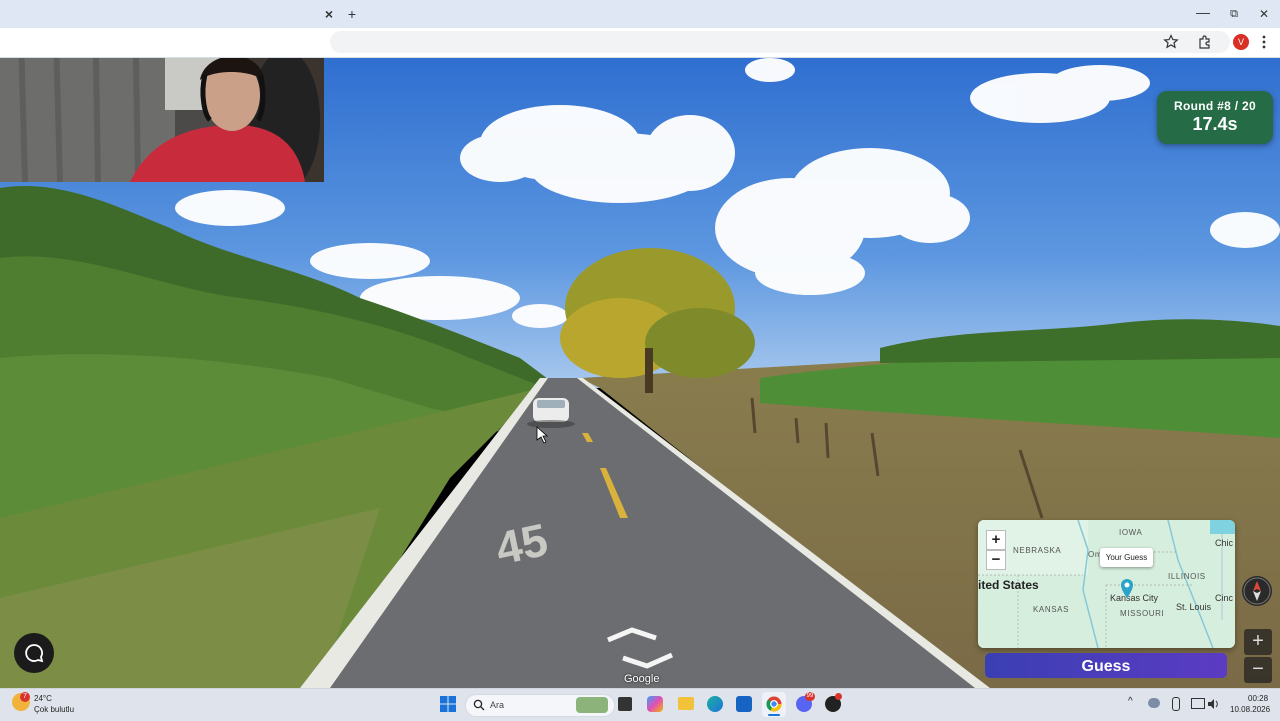 The width and height of the screenshot is (1280, 721). What do you see at coordinates (1234, 14) in the screenshot?
I see `maximize-button: ⧉` at bounding box center [1234, 14].